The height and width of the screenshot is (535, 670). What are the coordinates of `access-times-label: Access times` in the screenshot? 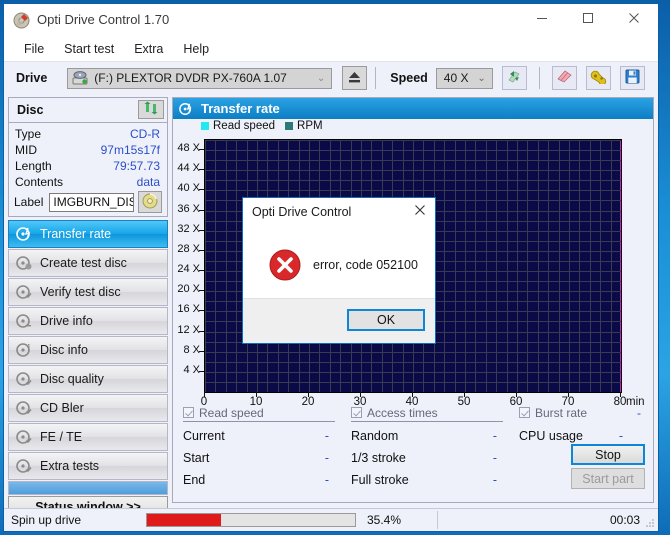 It's located at (402, 412).